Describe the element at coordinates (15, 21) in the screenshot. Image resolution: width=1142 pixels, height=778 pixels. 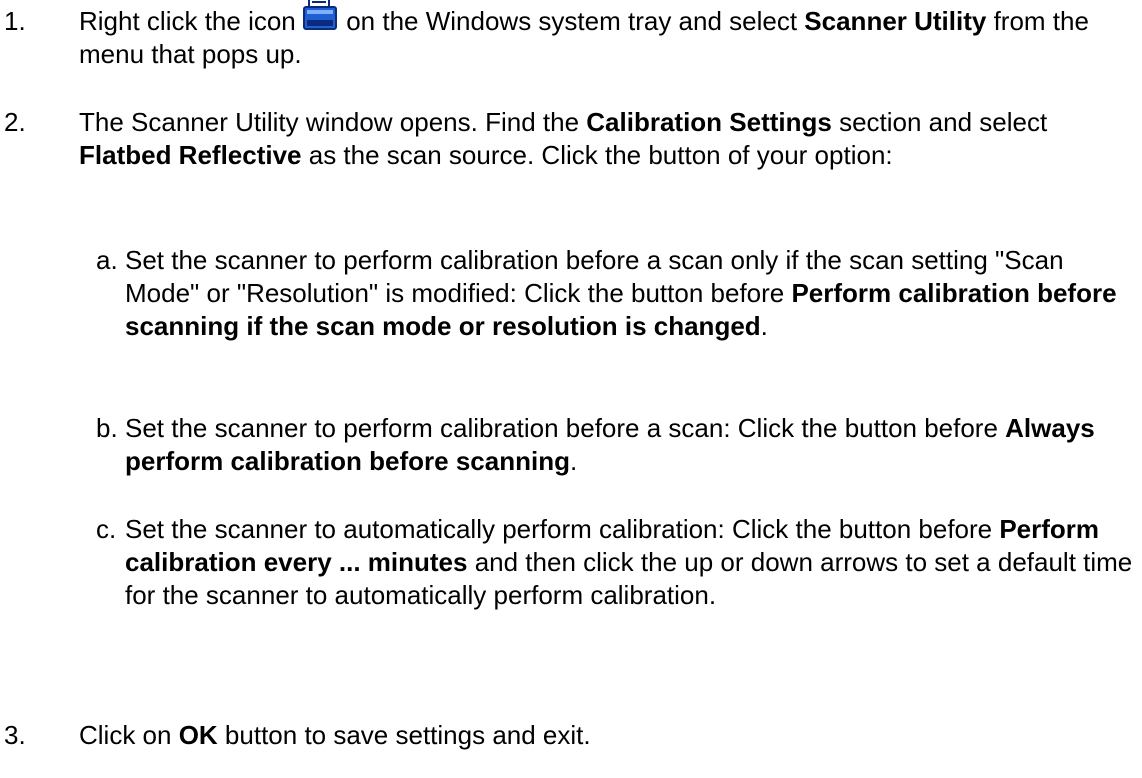
I see `step-number: 1.` at that location.